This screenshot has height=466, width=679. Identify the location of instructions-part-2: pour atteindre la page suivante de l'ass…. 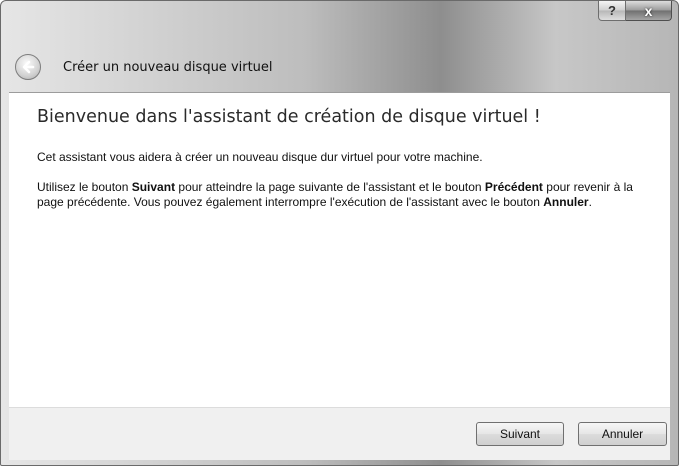
(330, 187).